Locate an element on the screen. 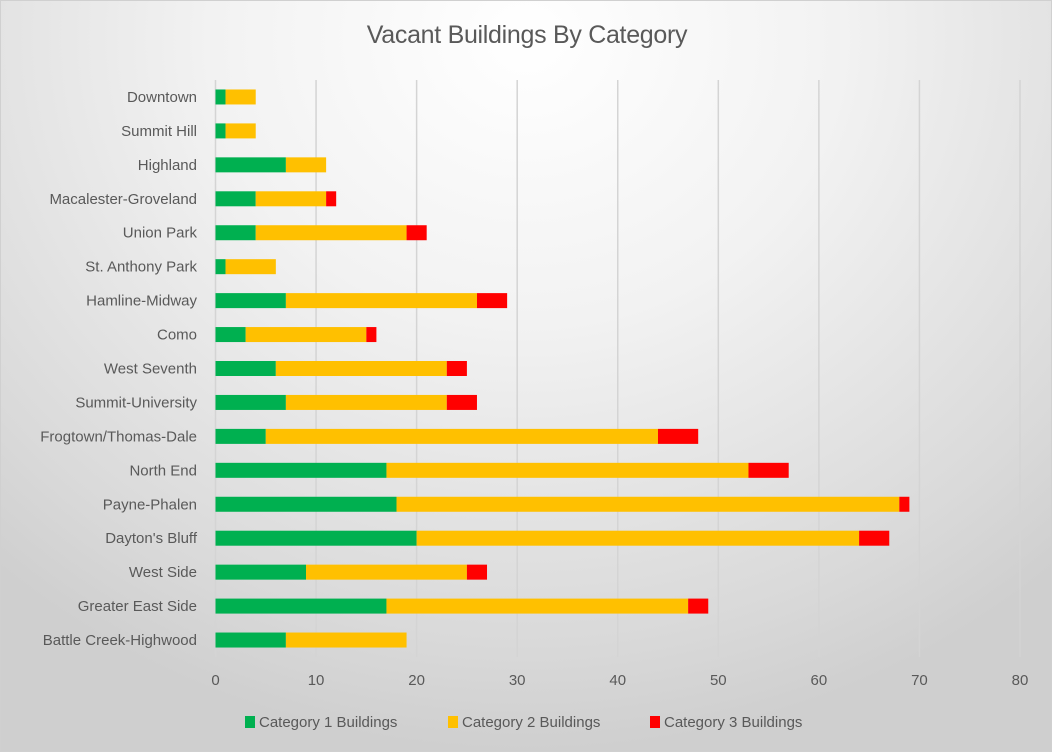  x-tick-label: 60 is located at coordinates (819, 680).